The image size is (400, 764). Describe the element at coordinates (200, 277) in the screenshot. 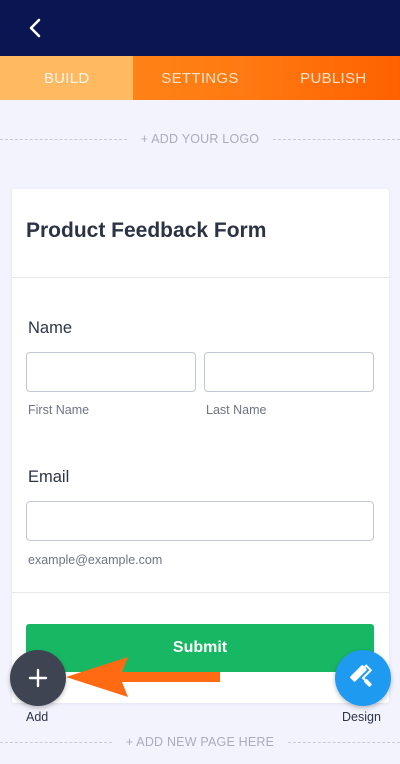

I see `title-divider` at that location.